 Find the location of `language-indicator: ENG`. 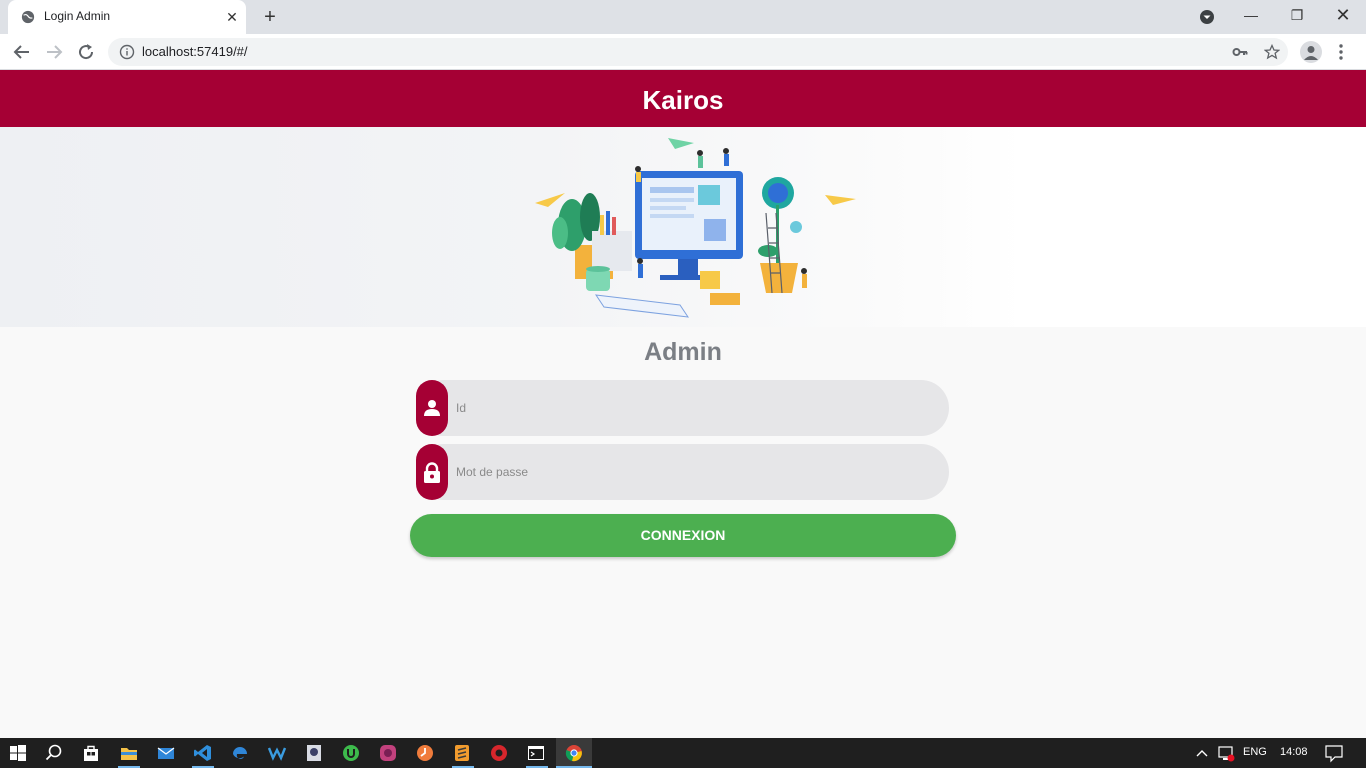

language-indicator: ENG is located at coordinates (1255, 752).